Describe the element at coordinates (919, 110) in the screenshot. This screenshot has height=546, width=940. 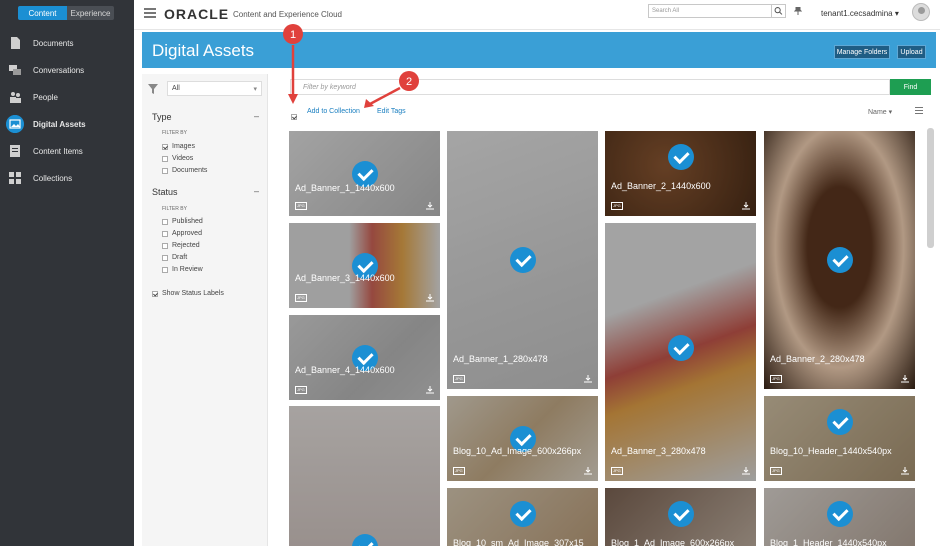
I see `view-options-icon` at that location.